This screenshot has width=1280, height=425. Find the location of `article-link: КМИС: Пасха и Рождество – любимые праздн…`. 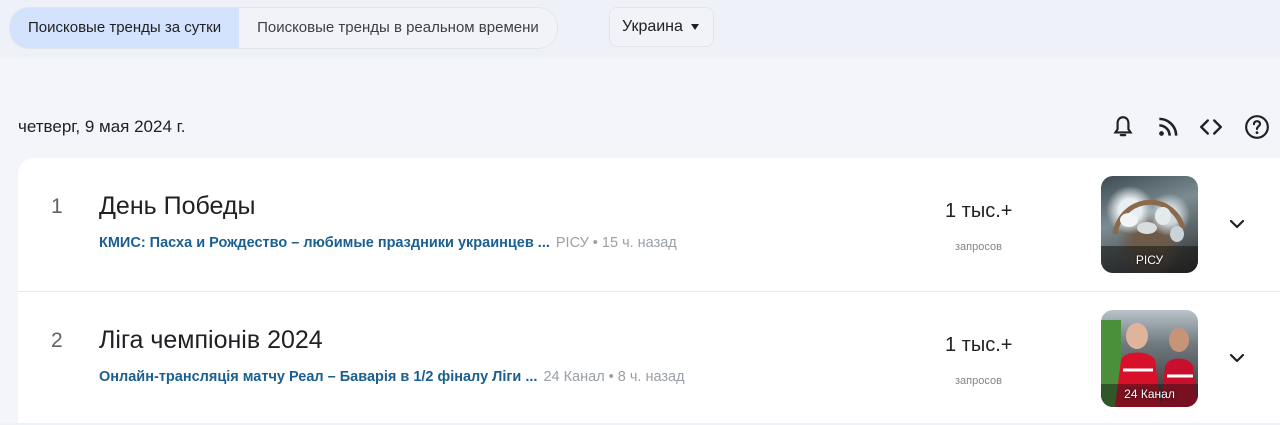

article-link: КМИС: Пасха и Рождество – любимые праздн… is located at coordinates (324, 243).